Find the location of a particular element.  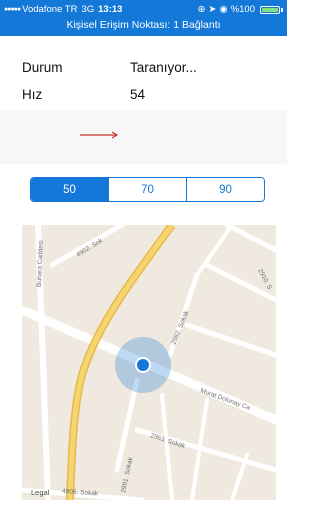

direction-panel is located at coordinates (143, 137).